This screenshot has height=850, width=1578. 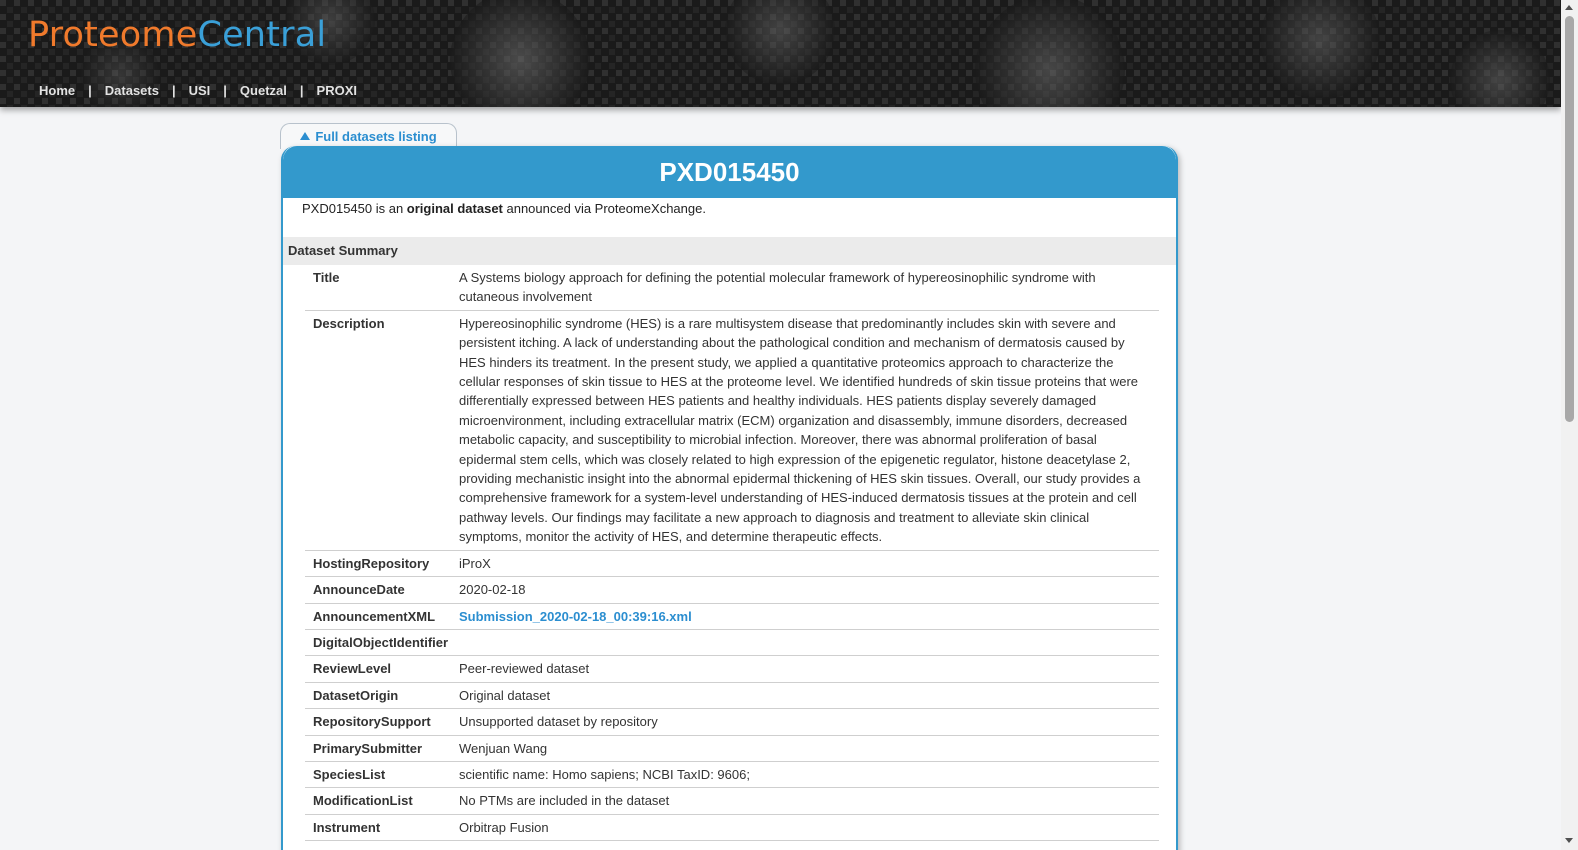 What do you see at coordinates (262, 35) in the screenshot?
I see `logo-central: Central` at bounding box center [262, 35].